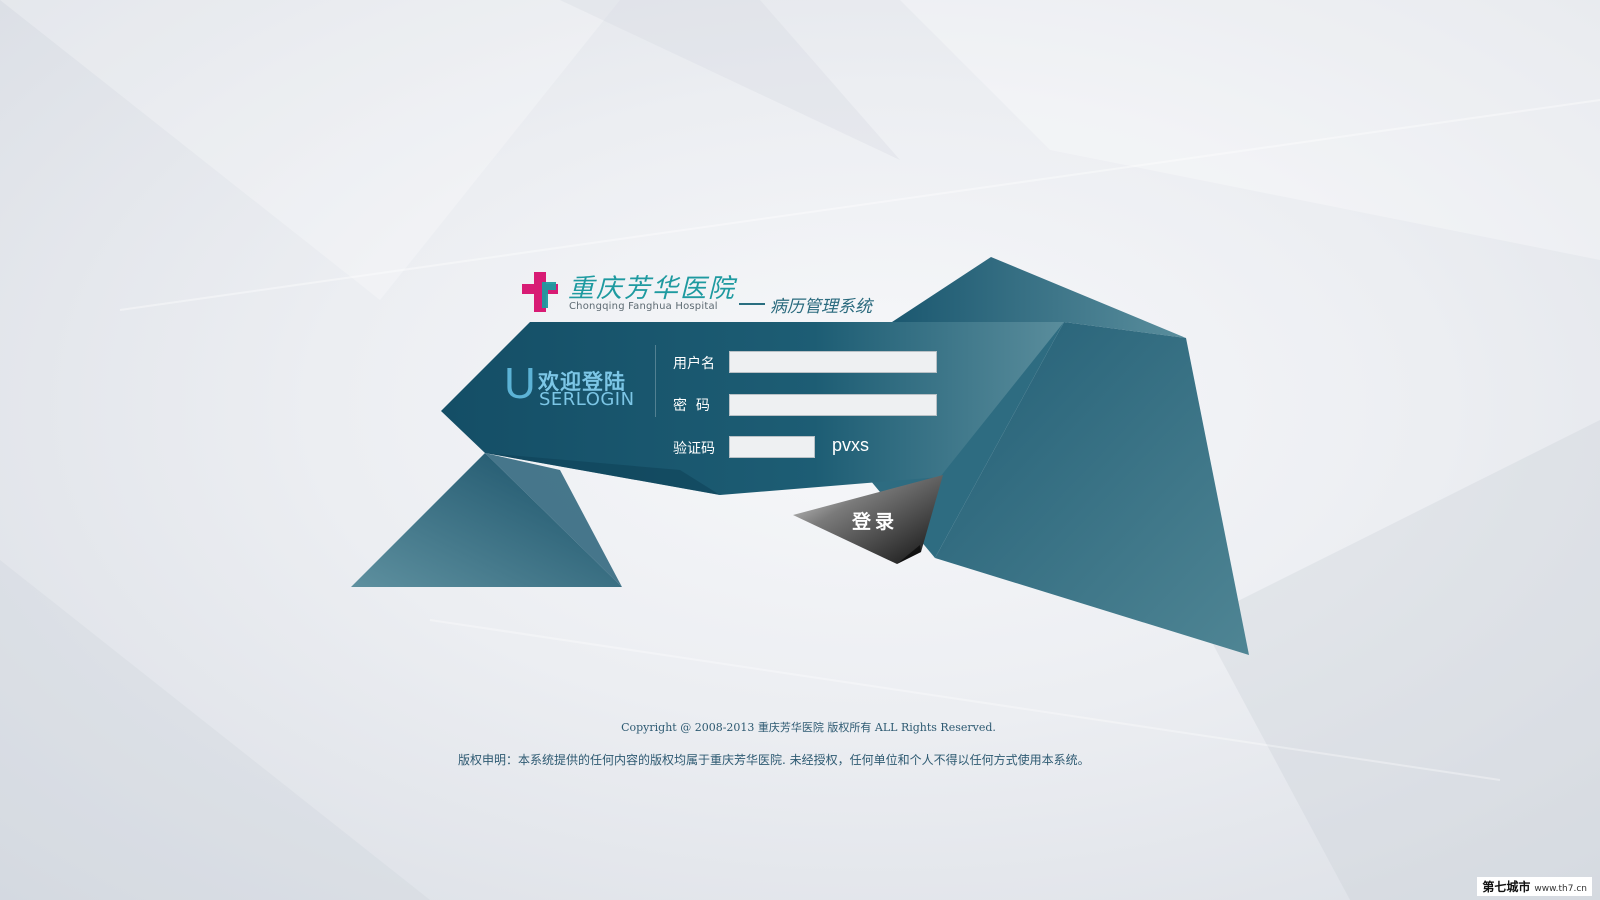  I want to click on hospital-logo-icon, so click(540, 292).